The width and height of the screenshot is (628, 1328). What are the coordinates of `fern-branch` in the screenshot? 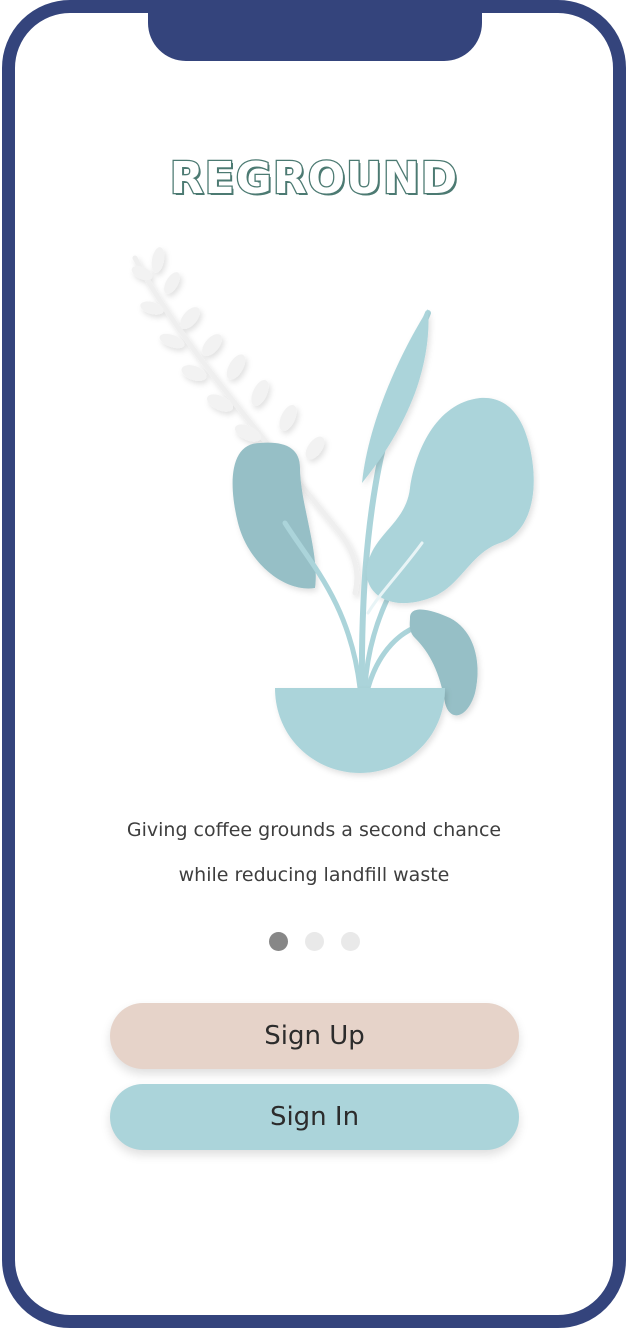 It's located at (245, 421).